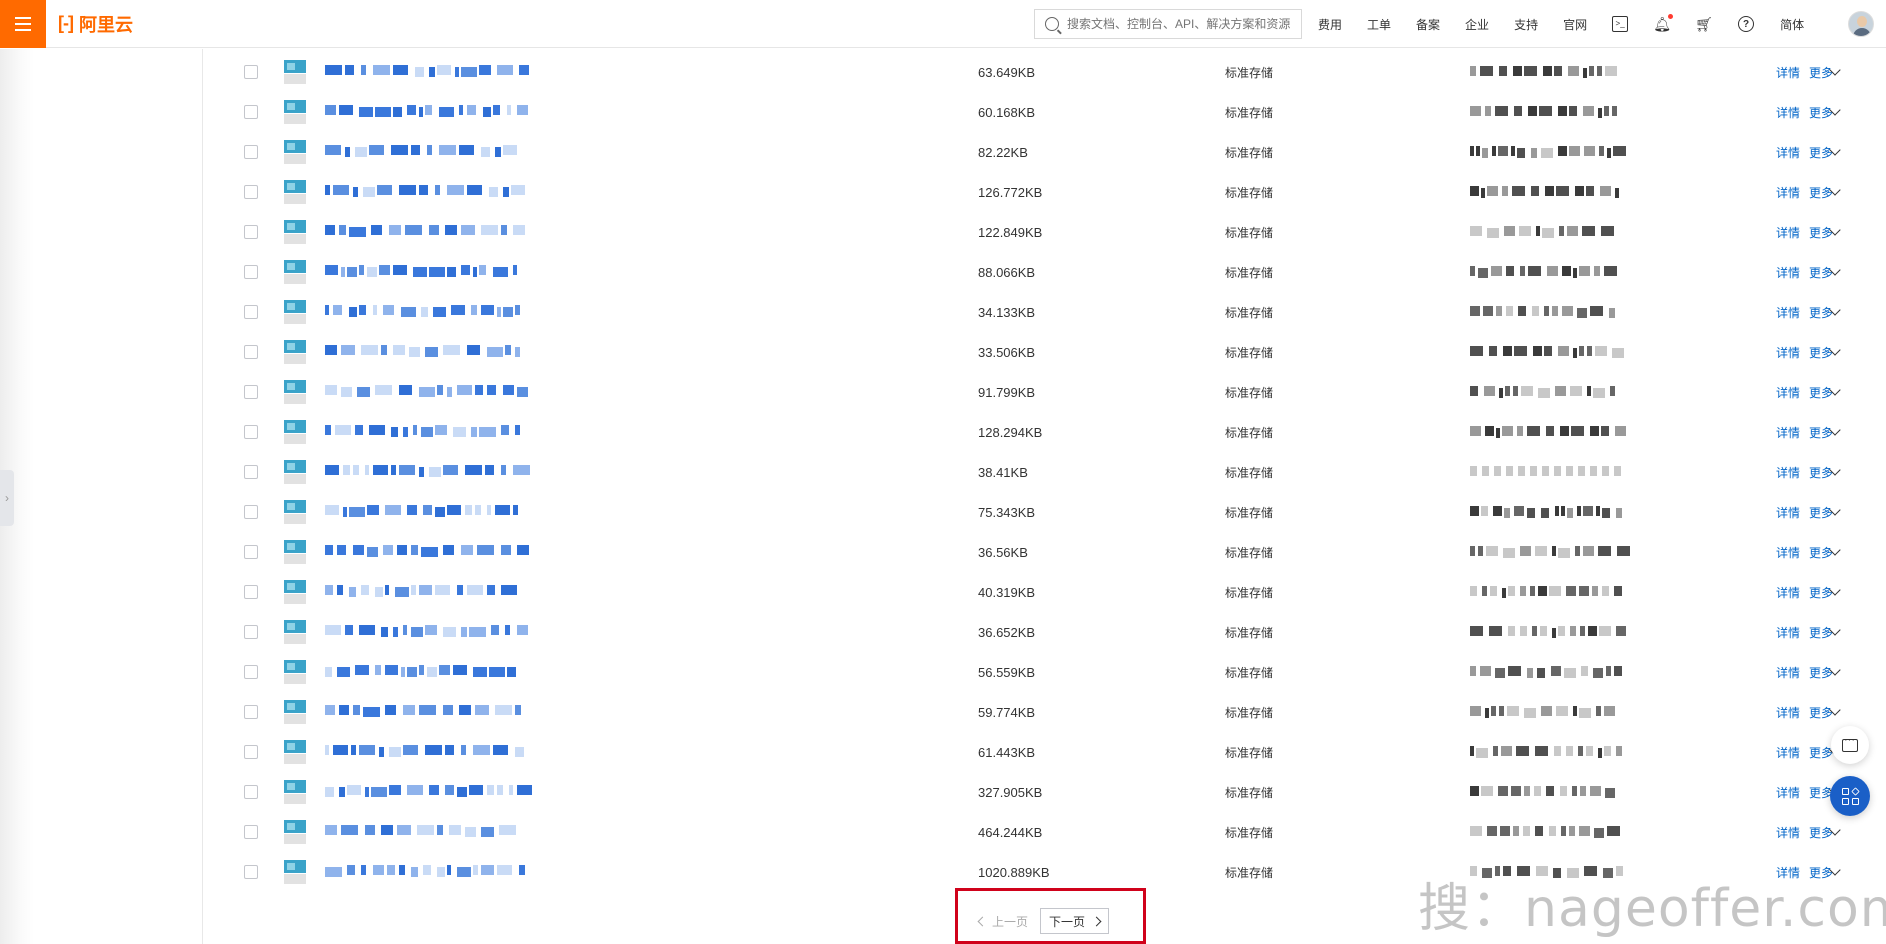  Describe the element at coordinates (1075, 921) in the screenshot. I see `next-page-button: 下一页` at that location.